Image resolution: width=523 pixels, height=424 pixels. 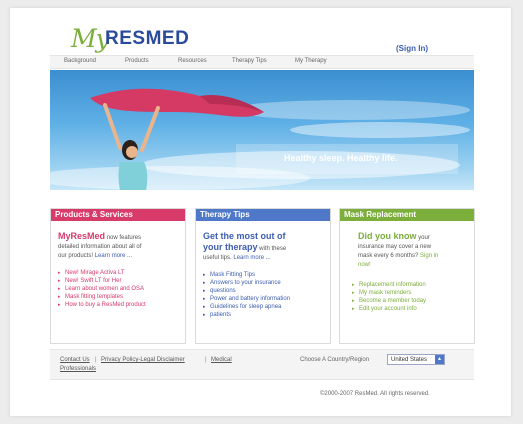 I want to click on products-bullet-item: Learn about women and OSA, so click(x=102, y=289).